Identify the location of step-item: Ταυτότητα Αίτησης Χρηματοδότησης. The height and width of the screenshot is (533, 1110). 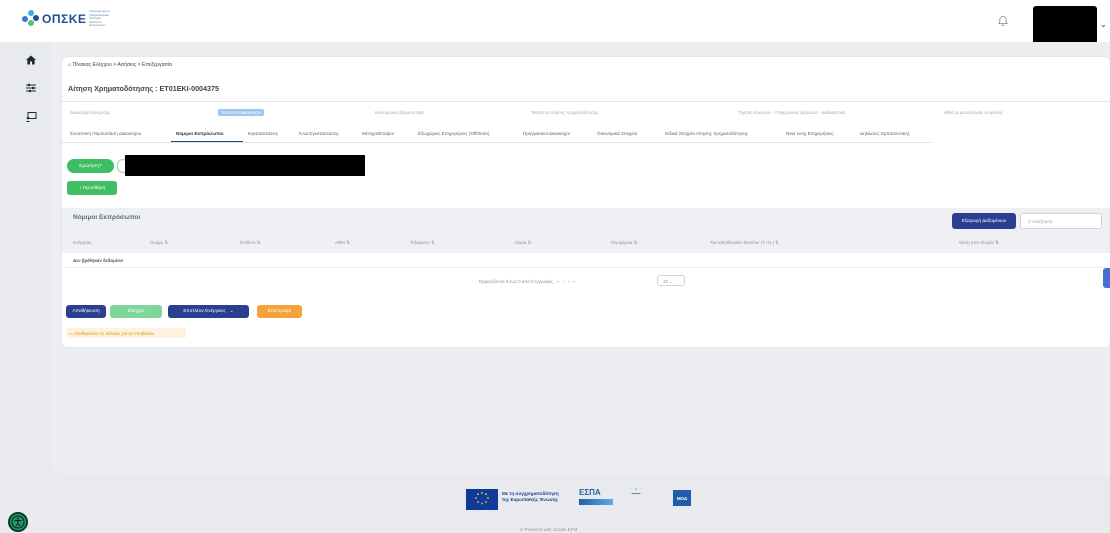
(564, 112).